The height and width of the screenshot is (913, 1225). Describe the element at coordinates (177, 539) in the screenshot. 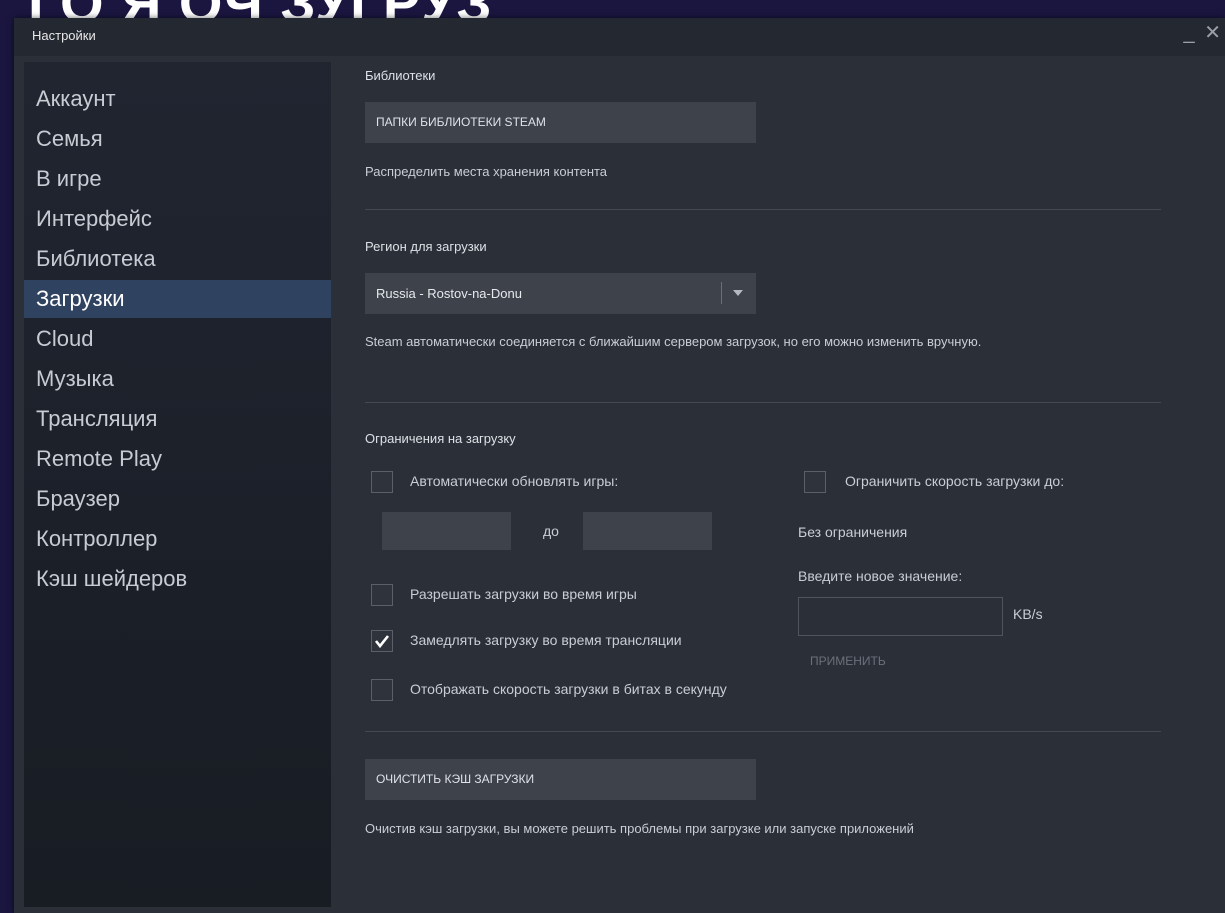

I see `sidebar-item-controller: Контроллер` at that location.